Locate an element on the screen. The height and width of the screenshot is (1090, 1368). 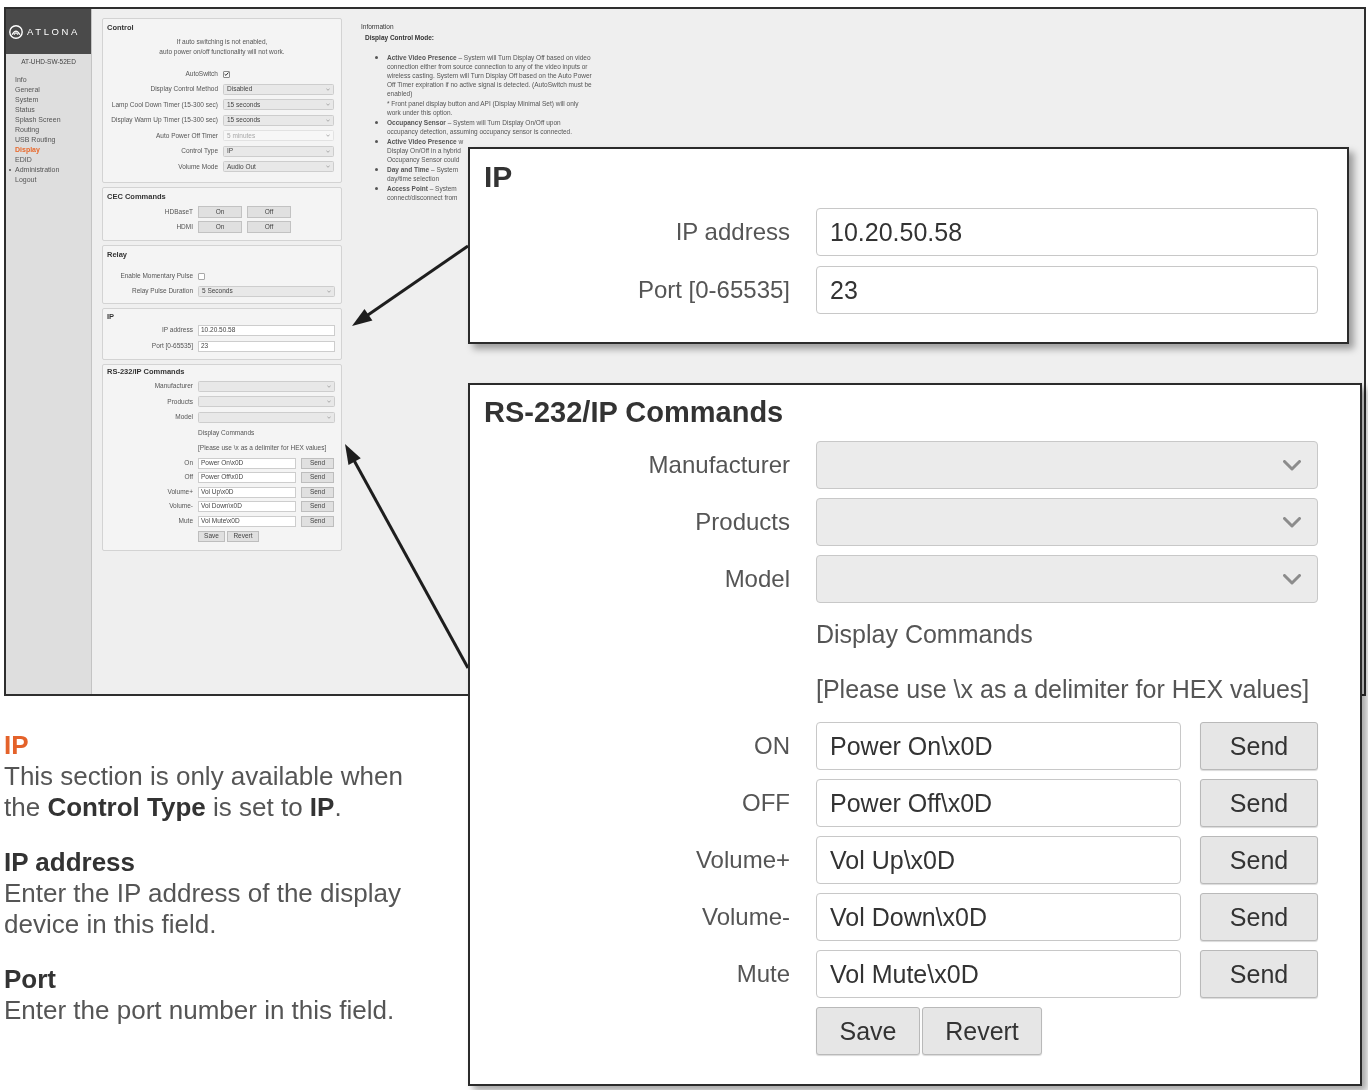
input-field: Vol Down\x0D is located at coordinates (998, 917).